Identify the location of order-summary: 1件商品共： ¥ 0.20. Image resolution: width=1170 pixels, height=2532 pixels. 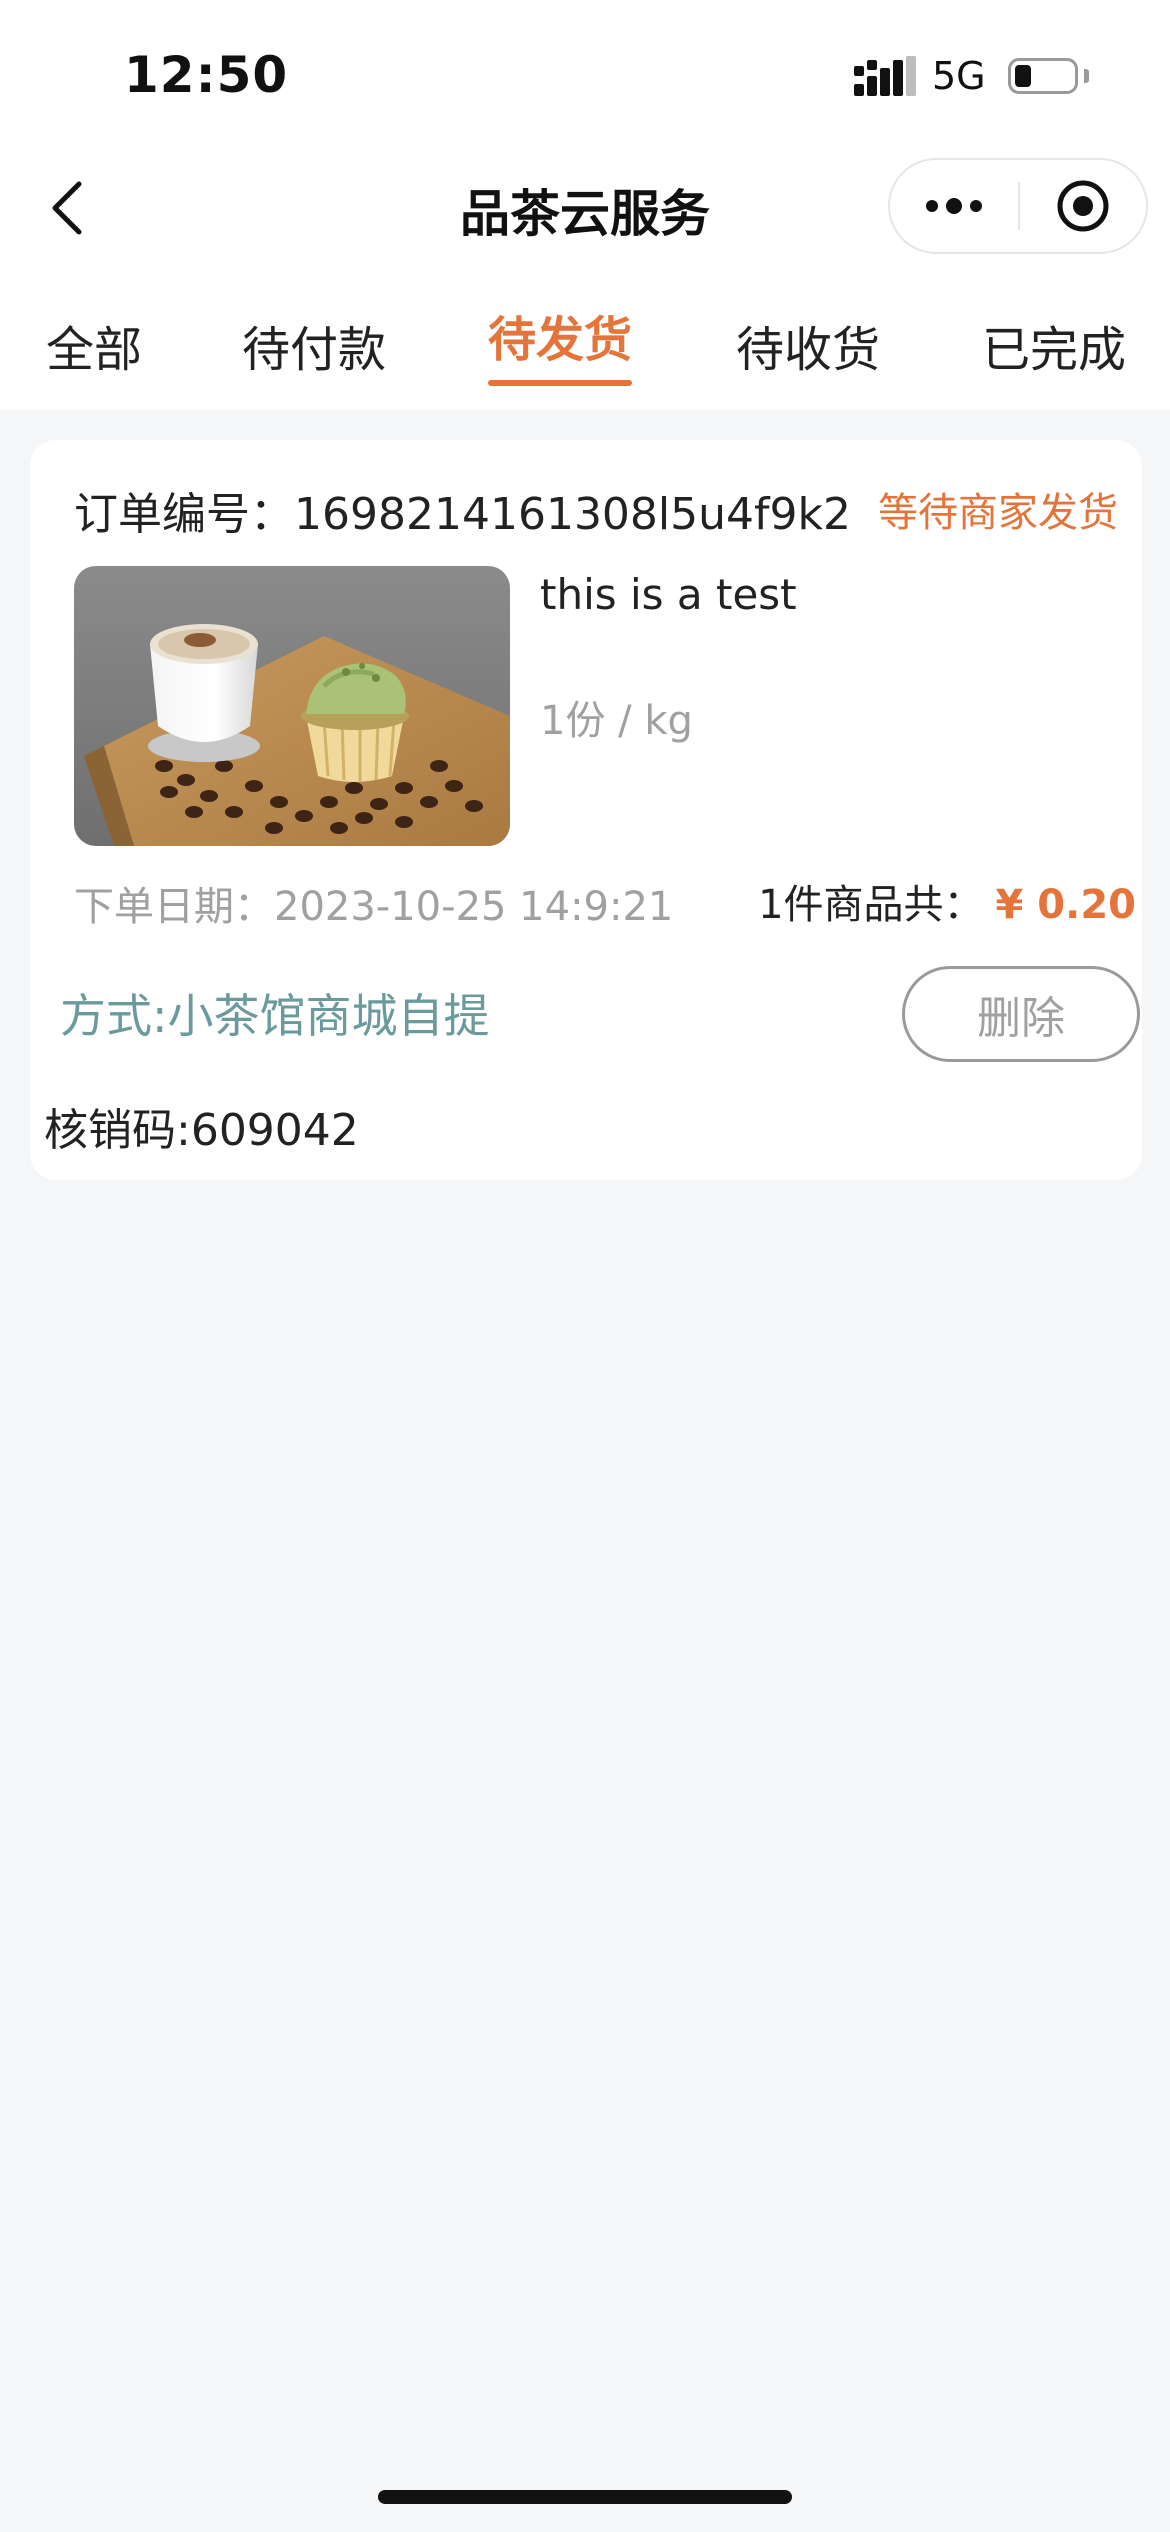
(947, 901).